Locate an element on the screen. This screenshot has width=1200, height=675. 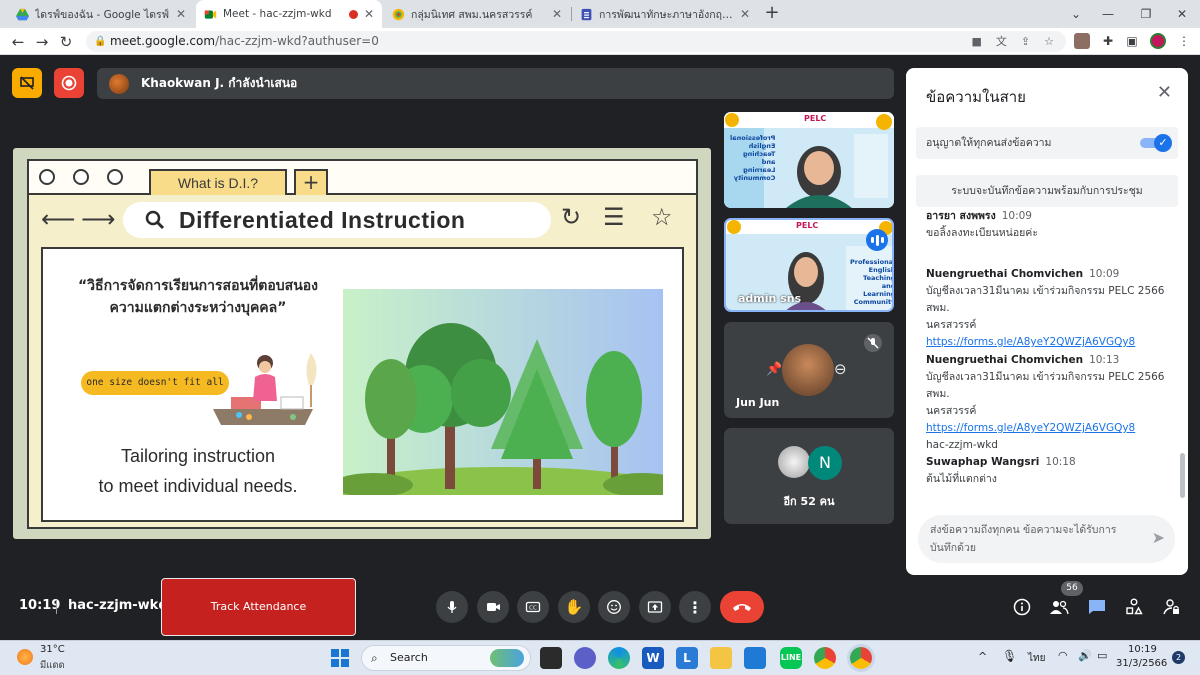
meeting-details-button is located at coordinates (1022, 607).